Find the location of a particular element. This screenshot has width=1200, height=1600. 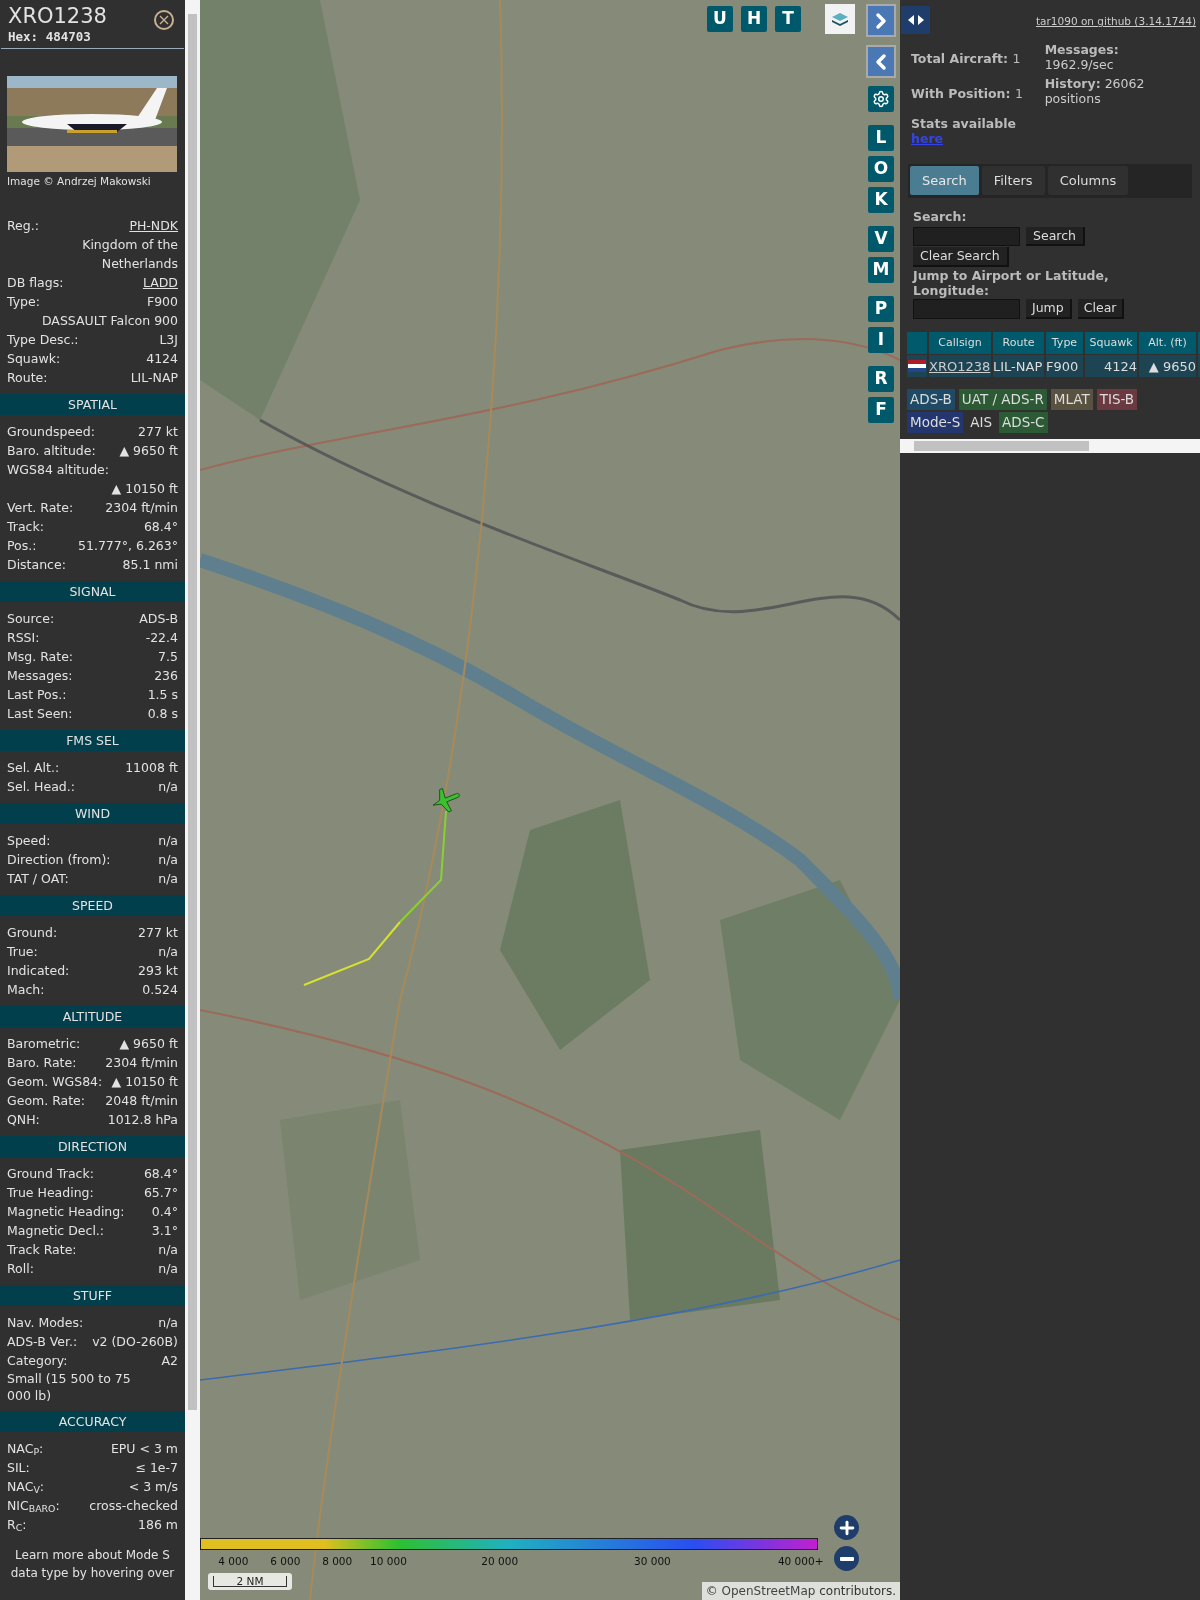

table-header: Alt. (ft) is located at coordinates (1167, 343).